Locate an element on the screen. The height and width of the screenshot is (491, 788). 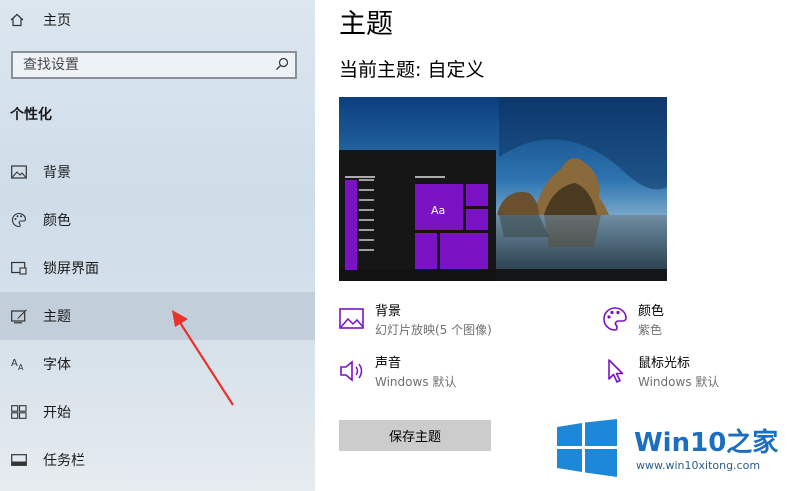
setting-background: 背景 幻灯片放映(5 个图像) is located at coordinates (415, 321).